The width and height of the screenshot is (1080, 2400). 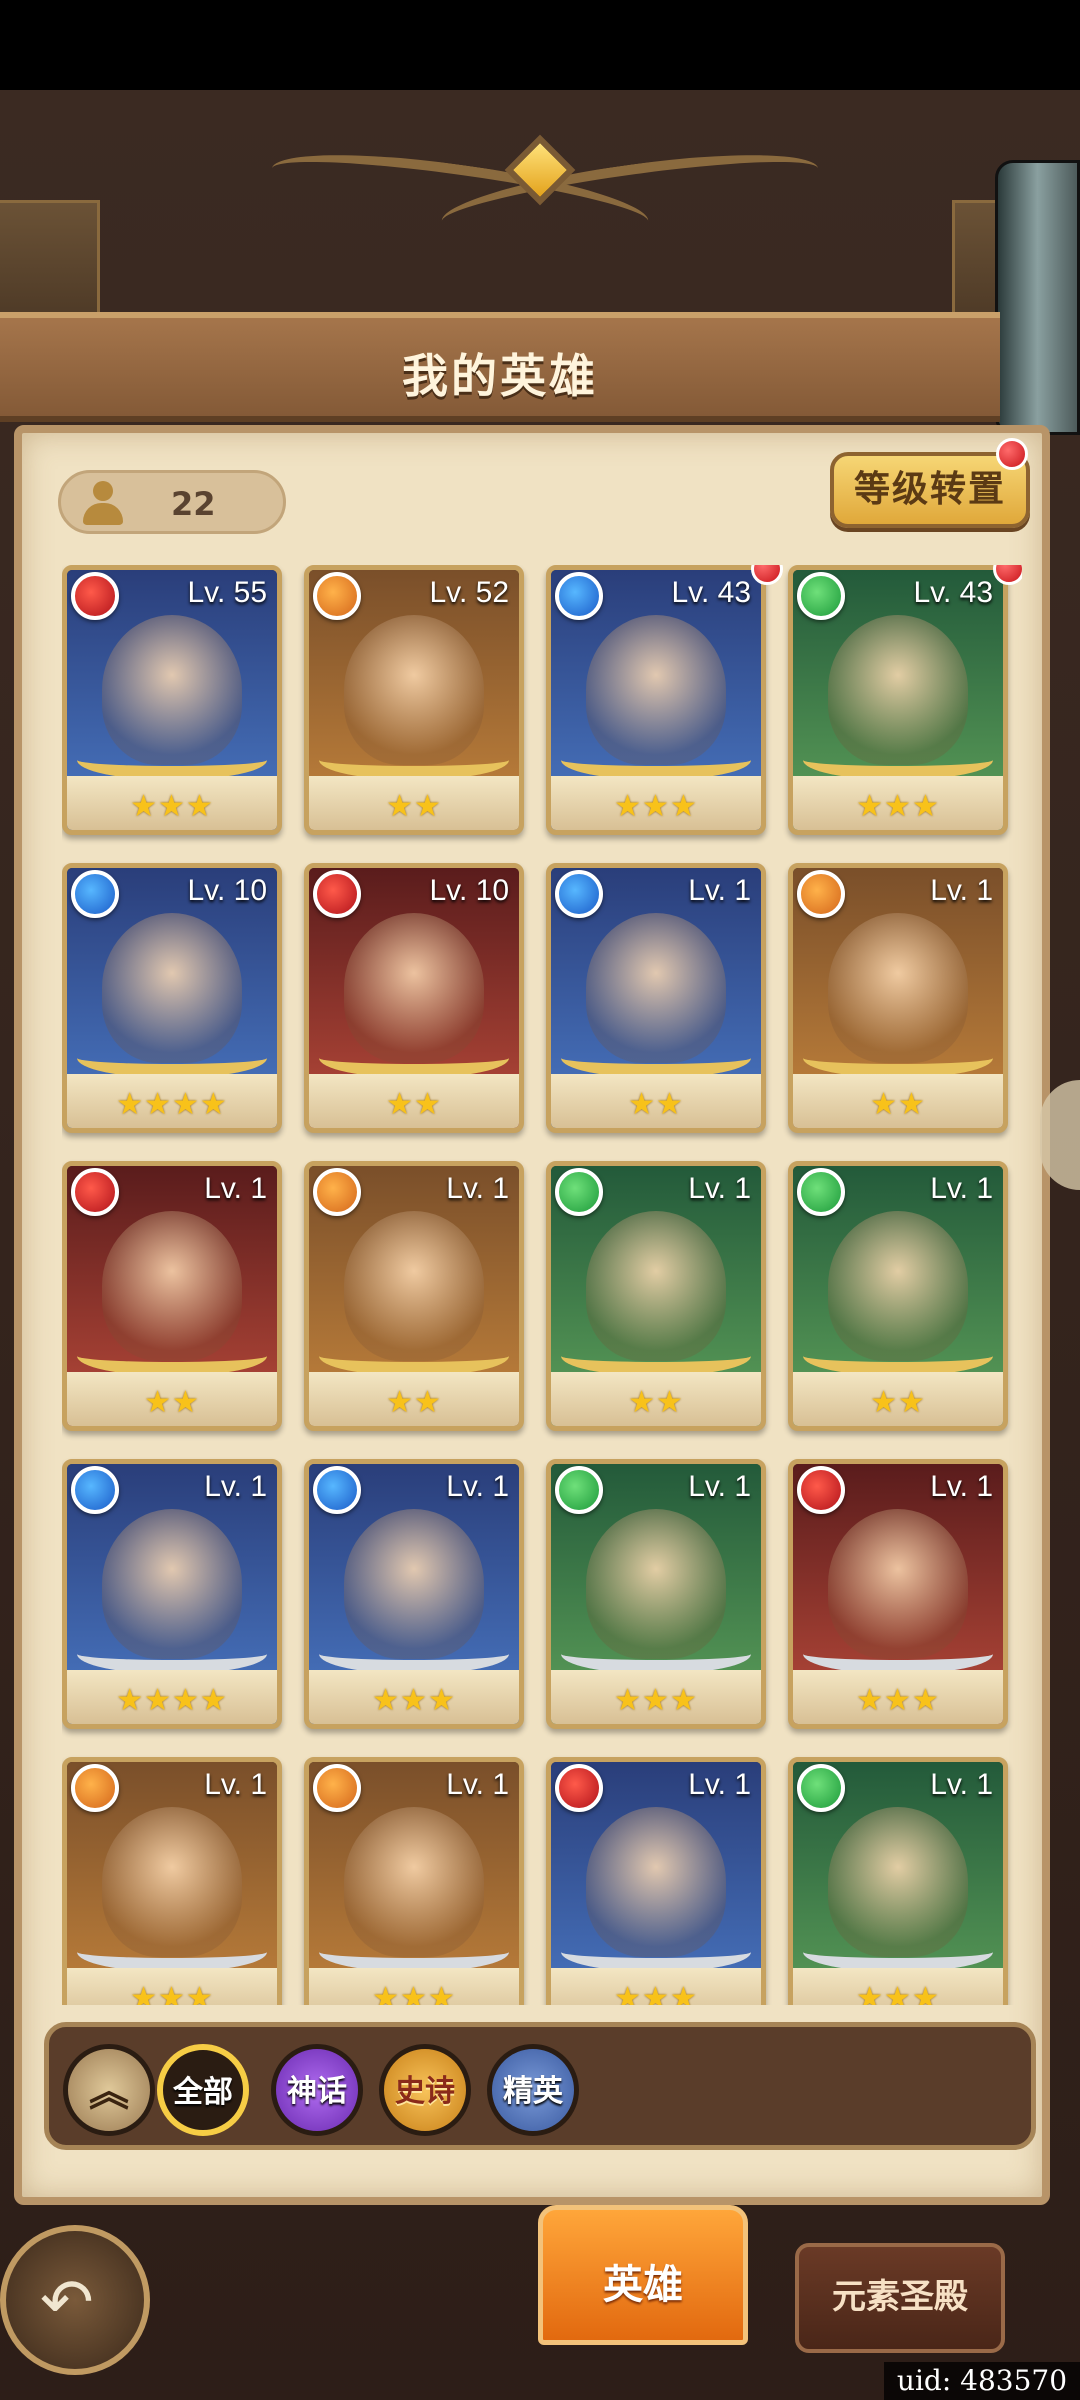 I want to click on filter-bar: ︽ 全部 神话 史诗 精英, so click(x=540, y=2086).